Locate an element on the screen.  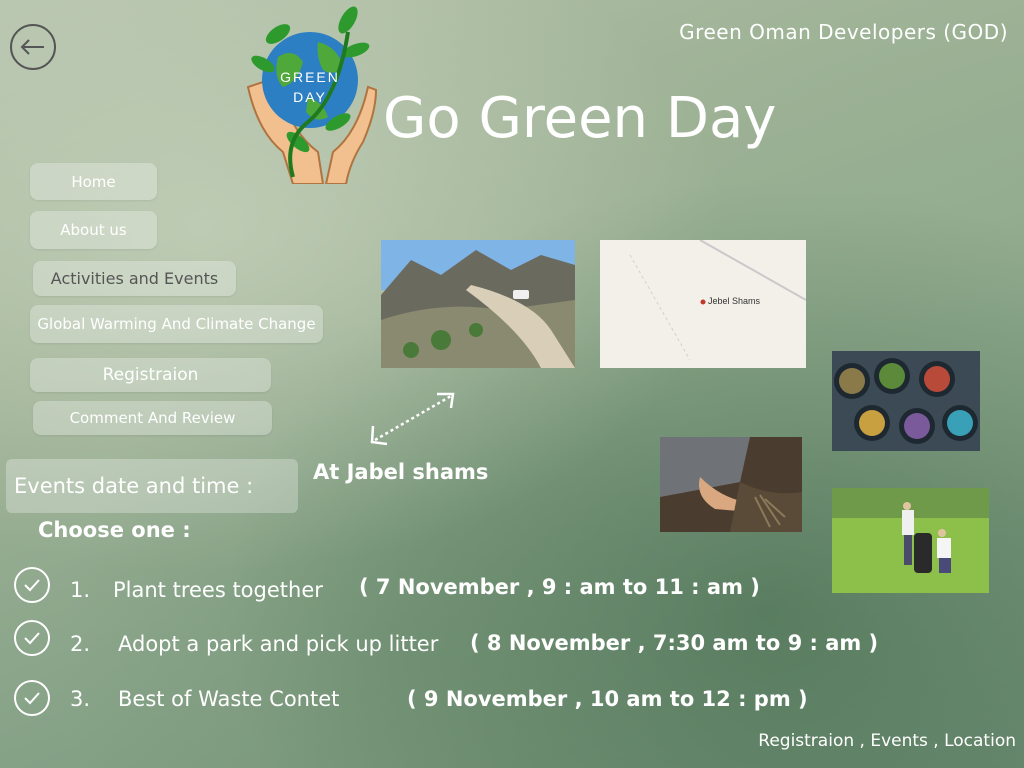
event-3-date: ( 9 November , 10 am to 12 : pm ) is located at coordinates (607, 699).